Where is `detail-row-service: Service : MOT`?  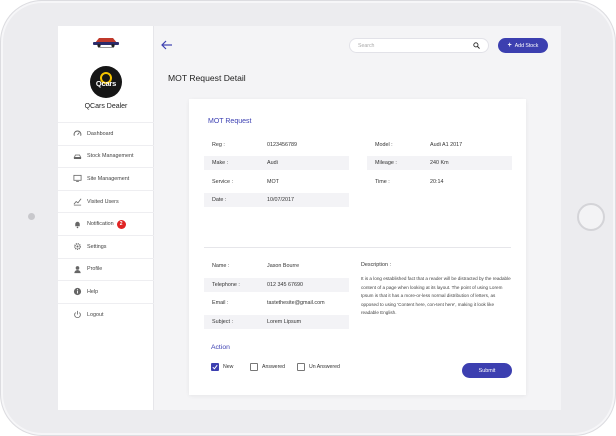
detail-row-service: Service : MOT is located at coordinates (276, 182).